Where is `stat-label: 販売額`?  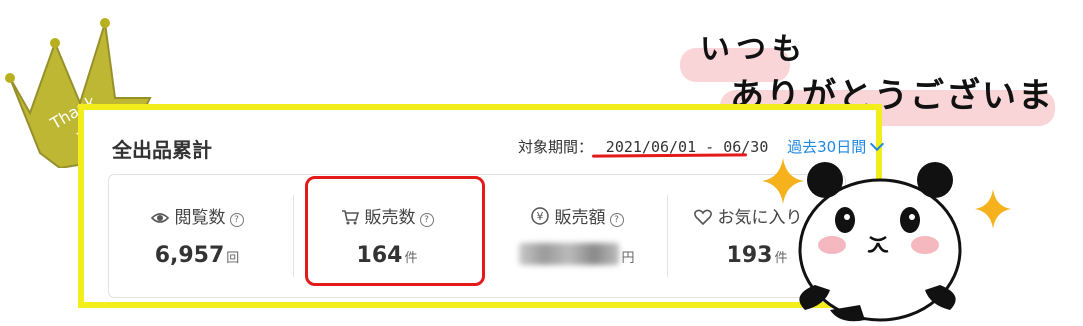
stat-label: 販売額 is located at coordinates (580, 218).